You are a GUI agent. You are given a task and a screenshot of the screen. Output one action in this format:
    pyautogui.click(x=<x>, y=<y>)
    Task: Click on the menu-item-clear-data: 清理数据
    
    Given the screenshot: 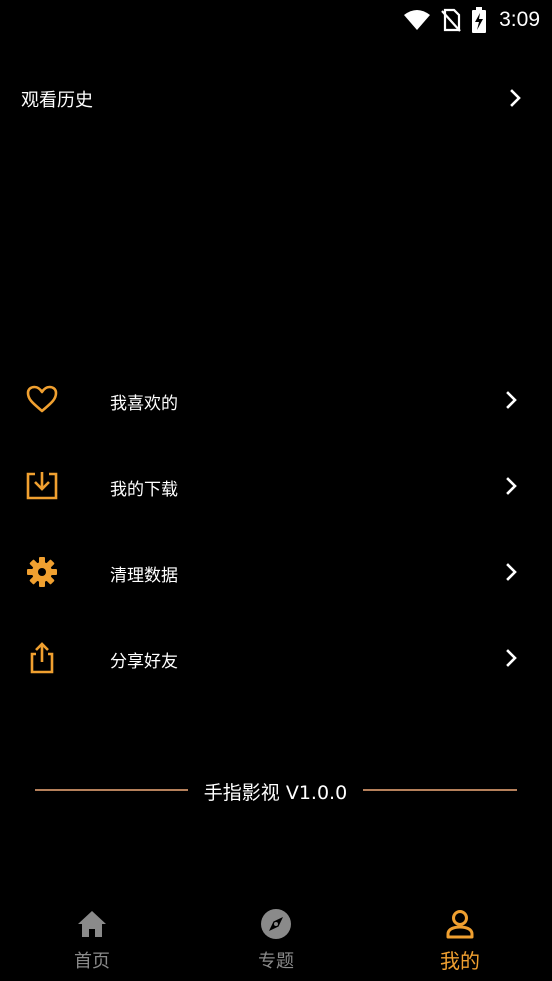 What is the action you would take?
    pyautogui.click(x=276, y=572)
    